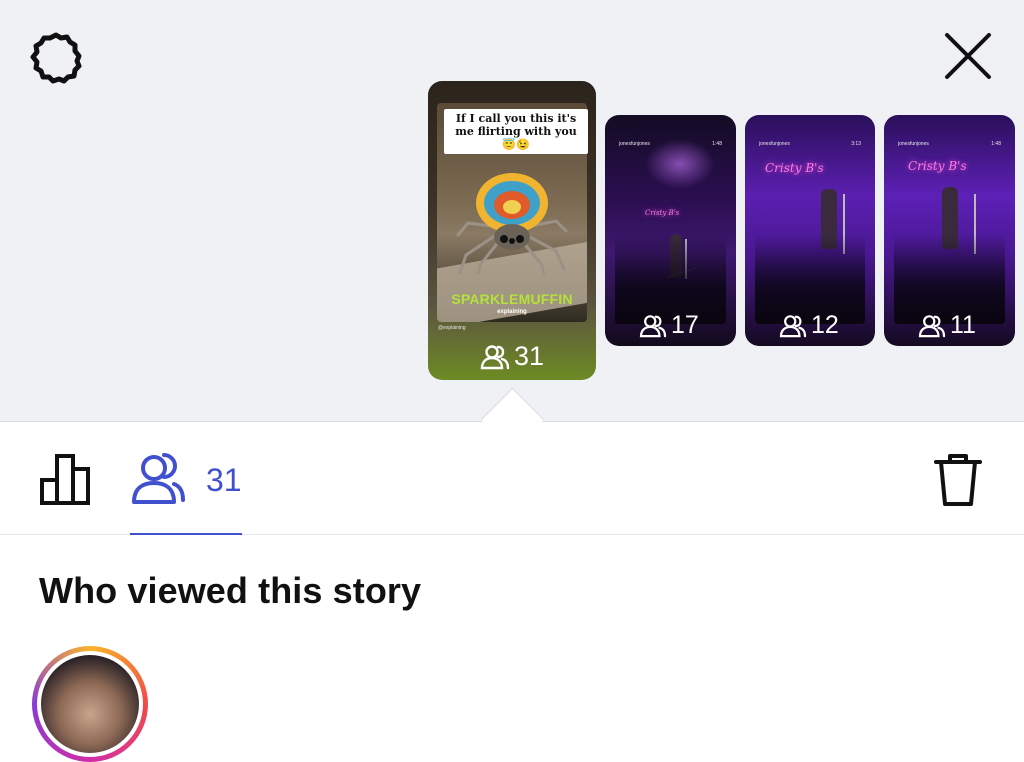 This screenshot has height=762, width=1024. I want to click on story-viewer-count: 31, so click(512, 356).